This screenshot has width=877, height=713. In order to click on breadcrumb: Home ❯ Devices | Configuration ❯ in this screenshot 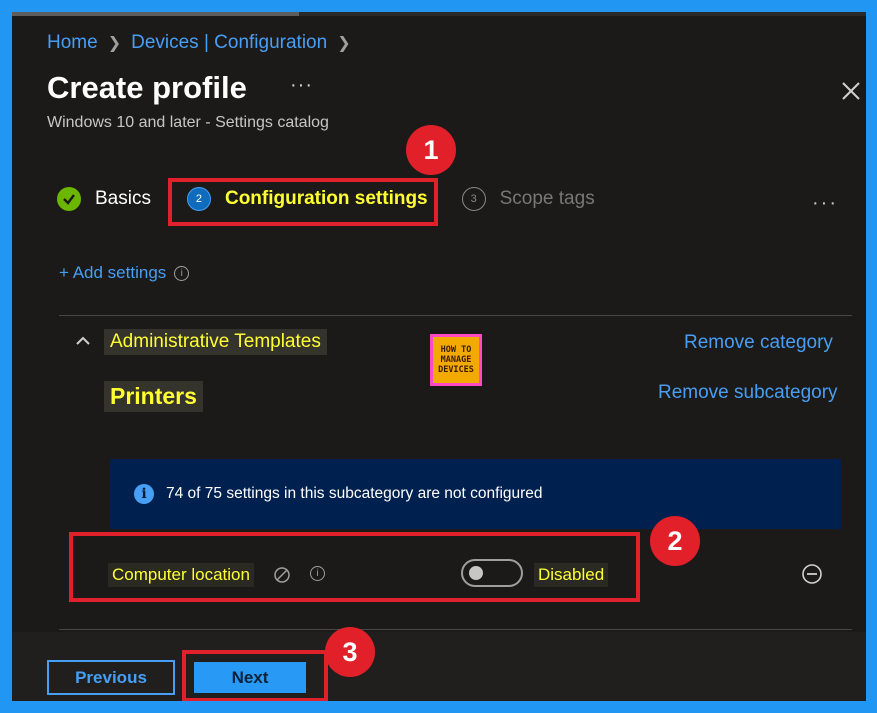, I will do `click(199, 43)`.